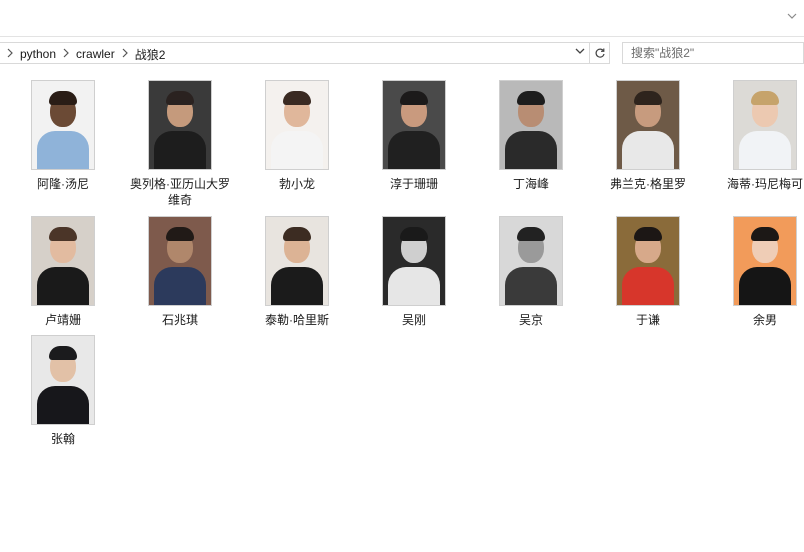  Describe the element at coordinates (296, 184) in the screenshot. I see `file-name: 勃小龙` at that location.